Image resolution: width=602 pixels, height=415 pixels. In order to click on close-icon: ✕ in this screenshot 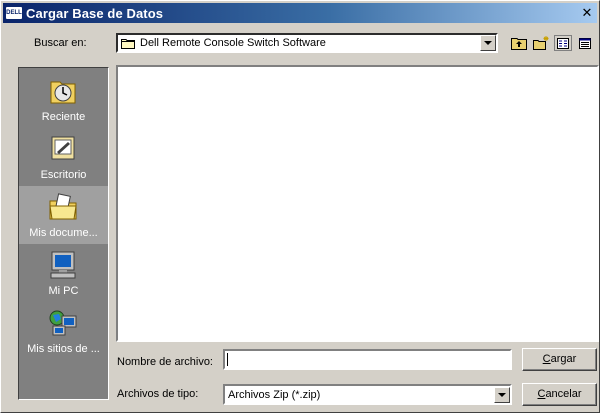, I will do `click(587, 12)`.